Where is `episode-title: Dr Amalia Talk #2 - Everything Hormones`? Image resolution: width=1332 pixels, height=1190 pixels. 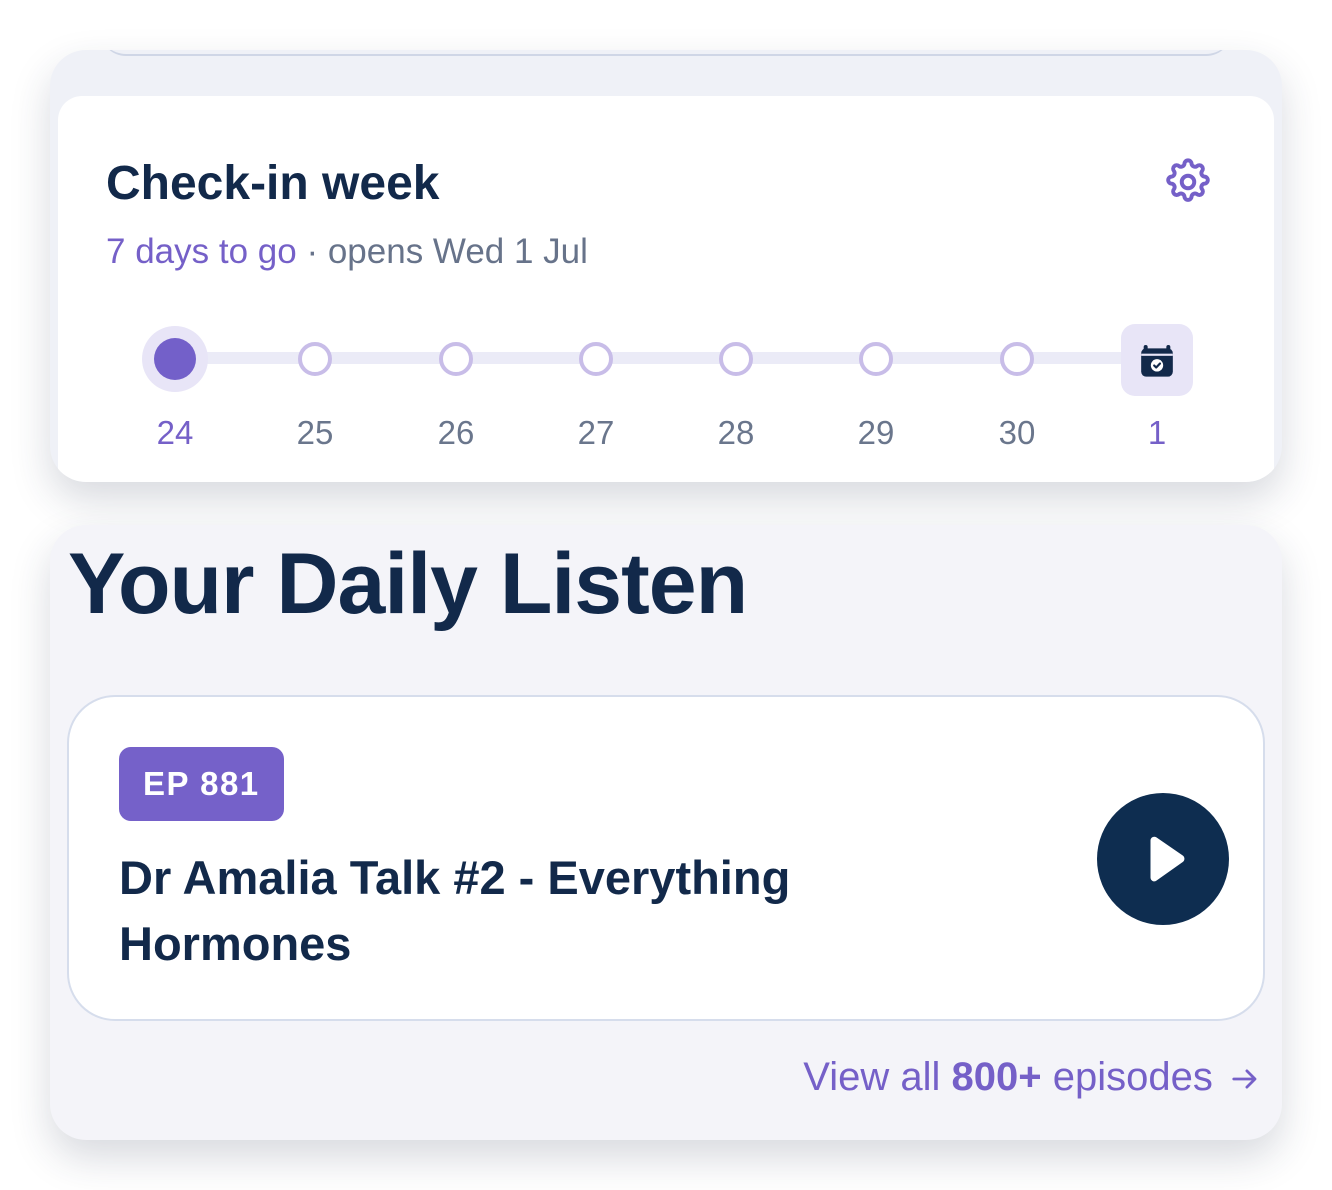
episode-title: Dr Amalia Talk #2 - Everything Hormones is located at coordinates (455, 910).